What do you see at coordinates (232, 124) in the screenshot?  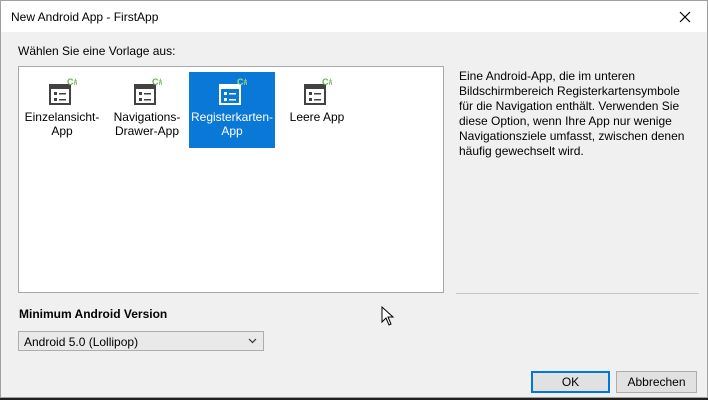 I see `template-label: Registerkarten- App` at bounding box center [232, 124].